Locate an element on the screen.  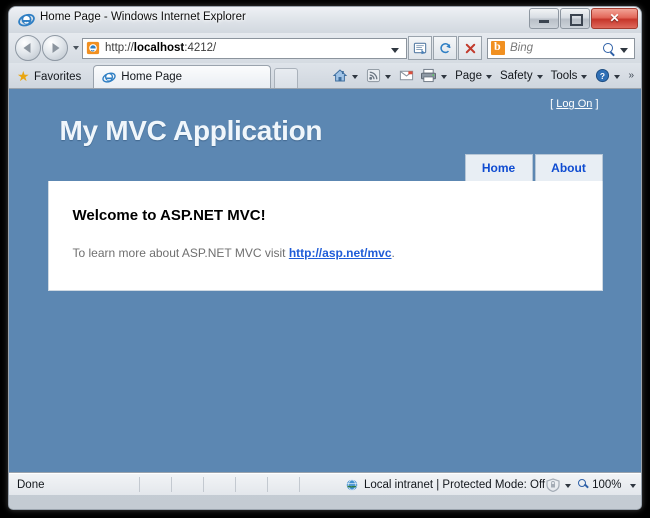
status-right-group: 100% is located at coordinates (593, 484).